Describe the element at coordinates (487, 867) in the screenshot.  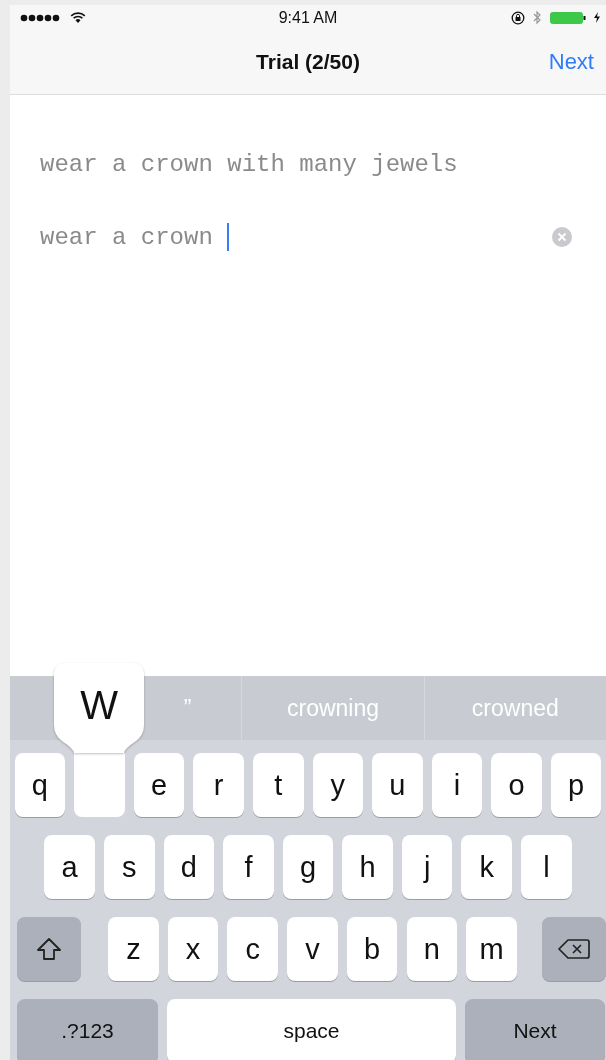
I see `key: k` at that location.